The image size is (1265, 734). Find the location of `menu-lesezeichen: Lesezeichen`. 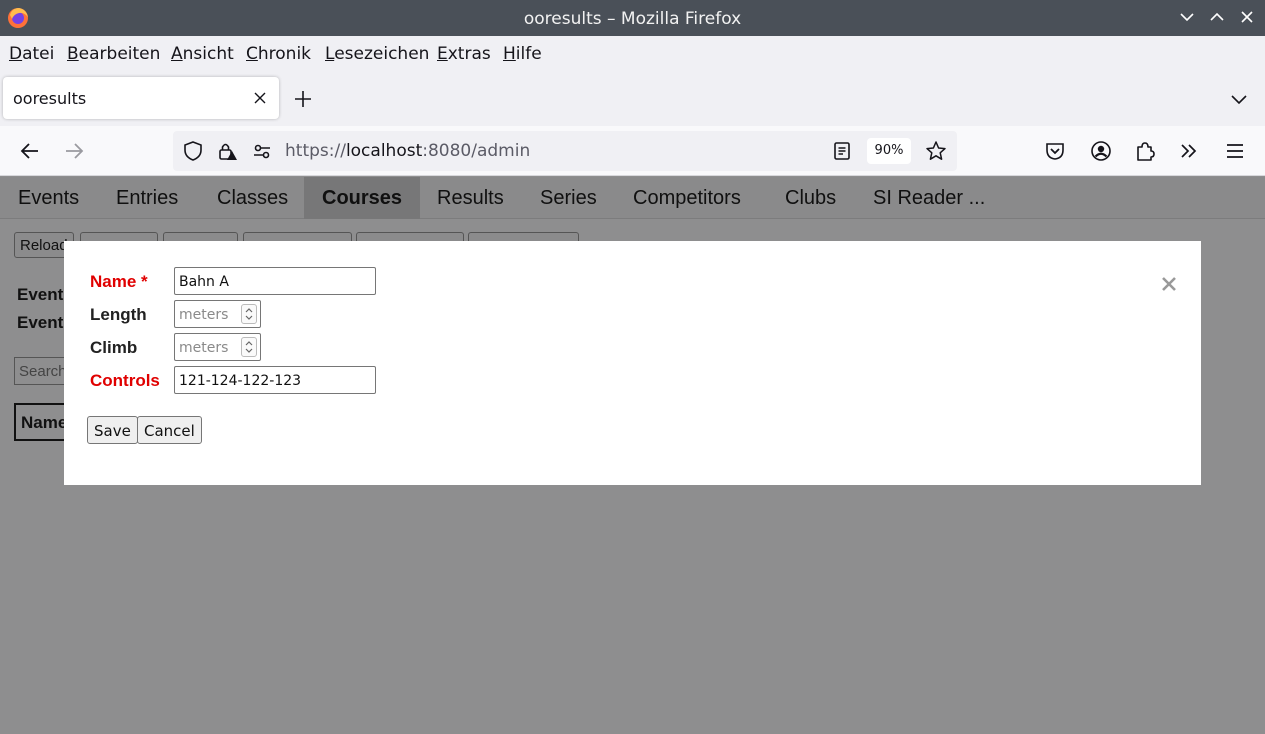

menu-lesezeichen: Lesezeichen is located at coordinates (377, 54).